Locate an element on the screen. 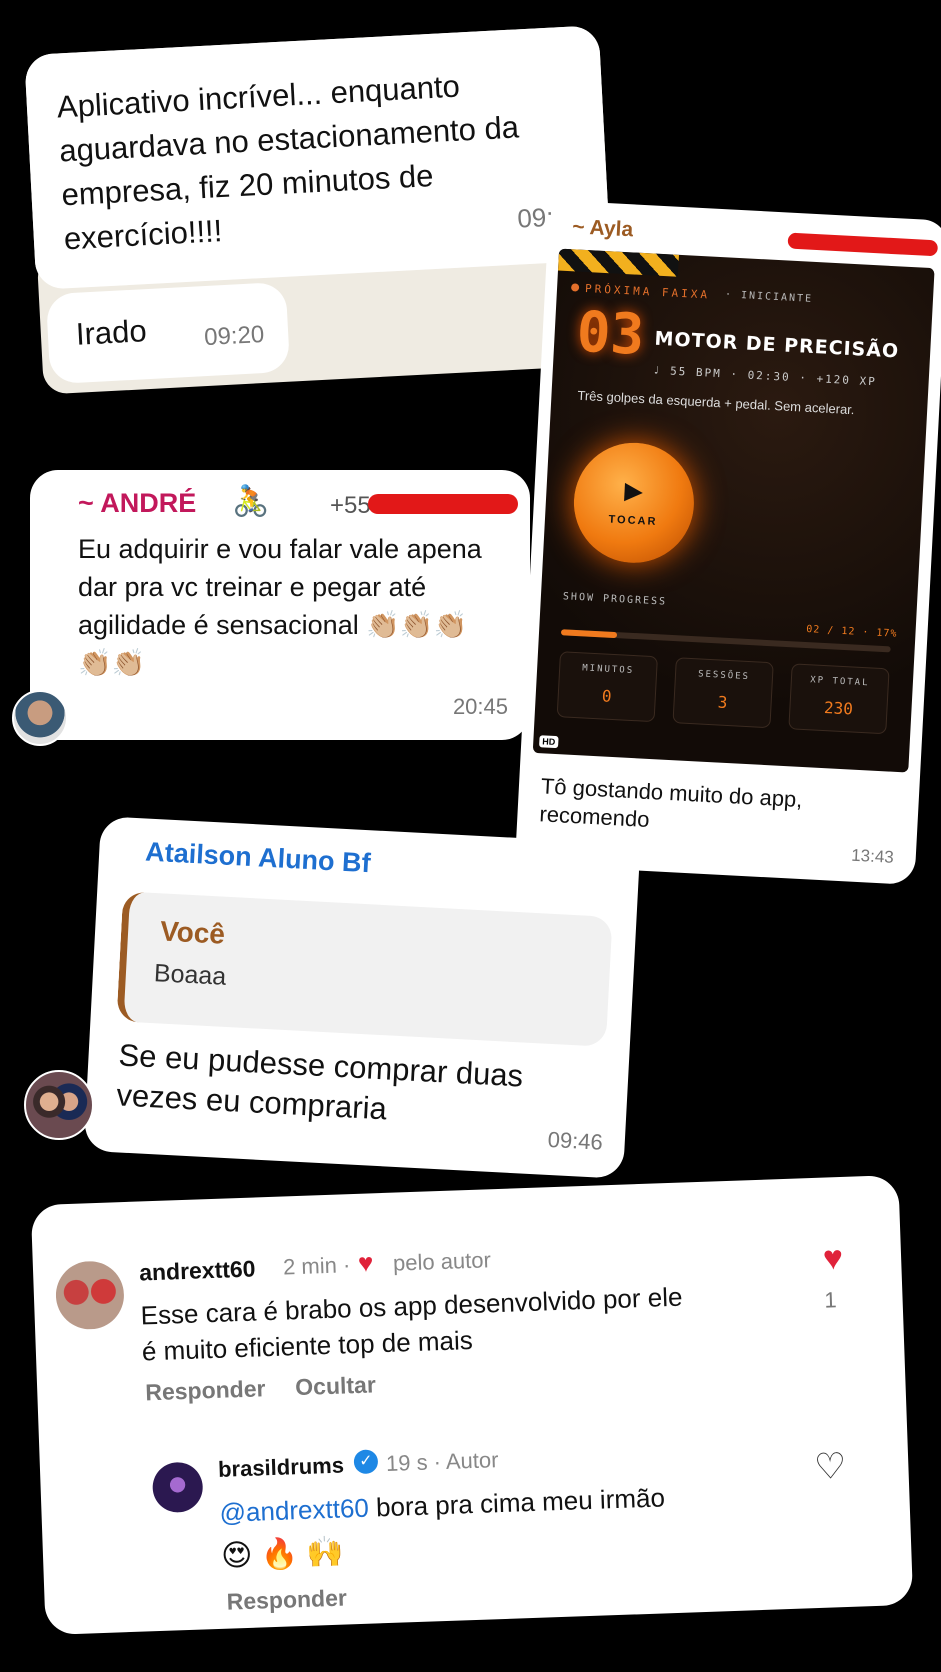  quoted-message: Você Boaaa is located at coordinates (364, 969).